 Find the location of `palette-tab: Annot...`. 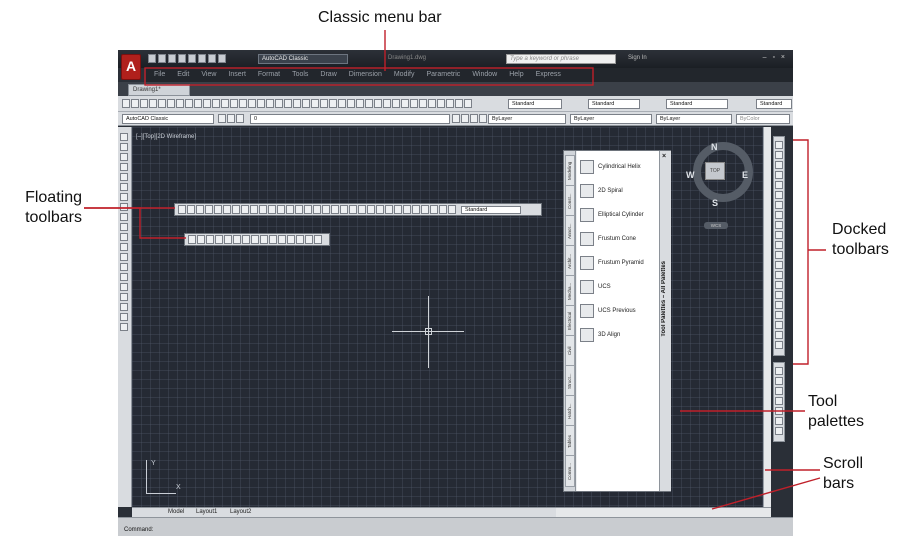

palette-tab: Annot... is located at coordinates (570, 231).